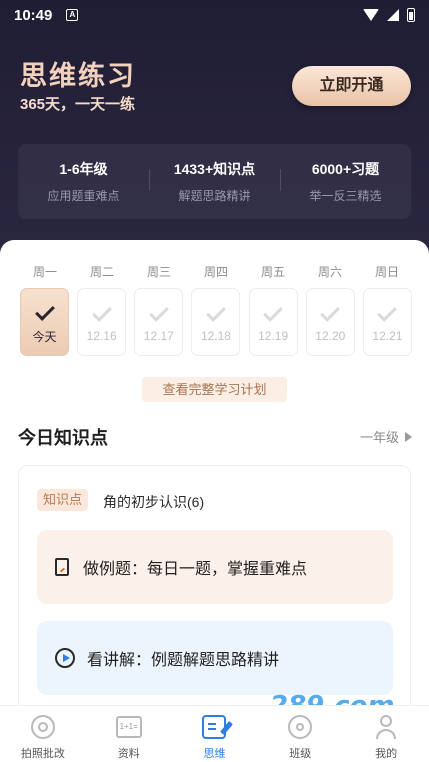  I want to click on day-label: 今天, so click(44, 336).